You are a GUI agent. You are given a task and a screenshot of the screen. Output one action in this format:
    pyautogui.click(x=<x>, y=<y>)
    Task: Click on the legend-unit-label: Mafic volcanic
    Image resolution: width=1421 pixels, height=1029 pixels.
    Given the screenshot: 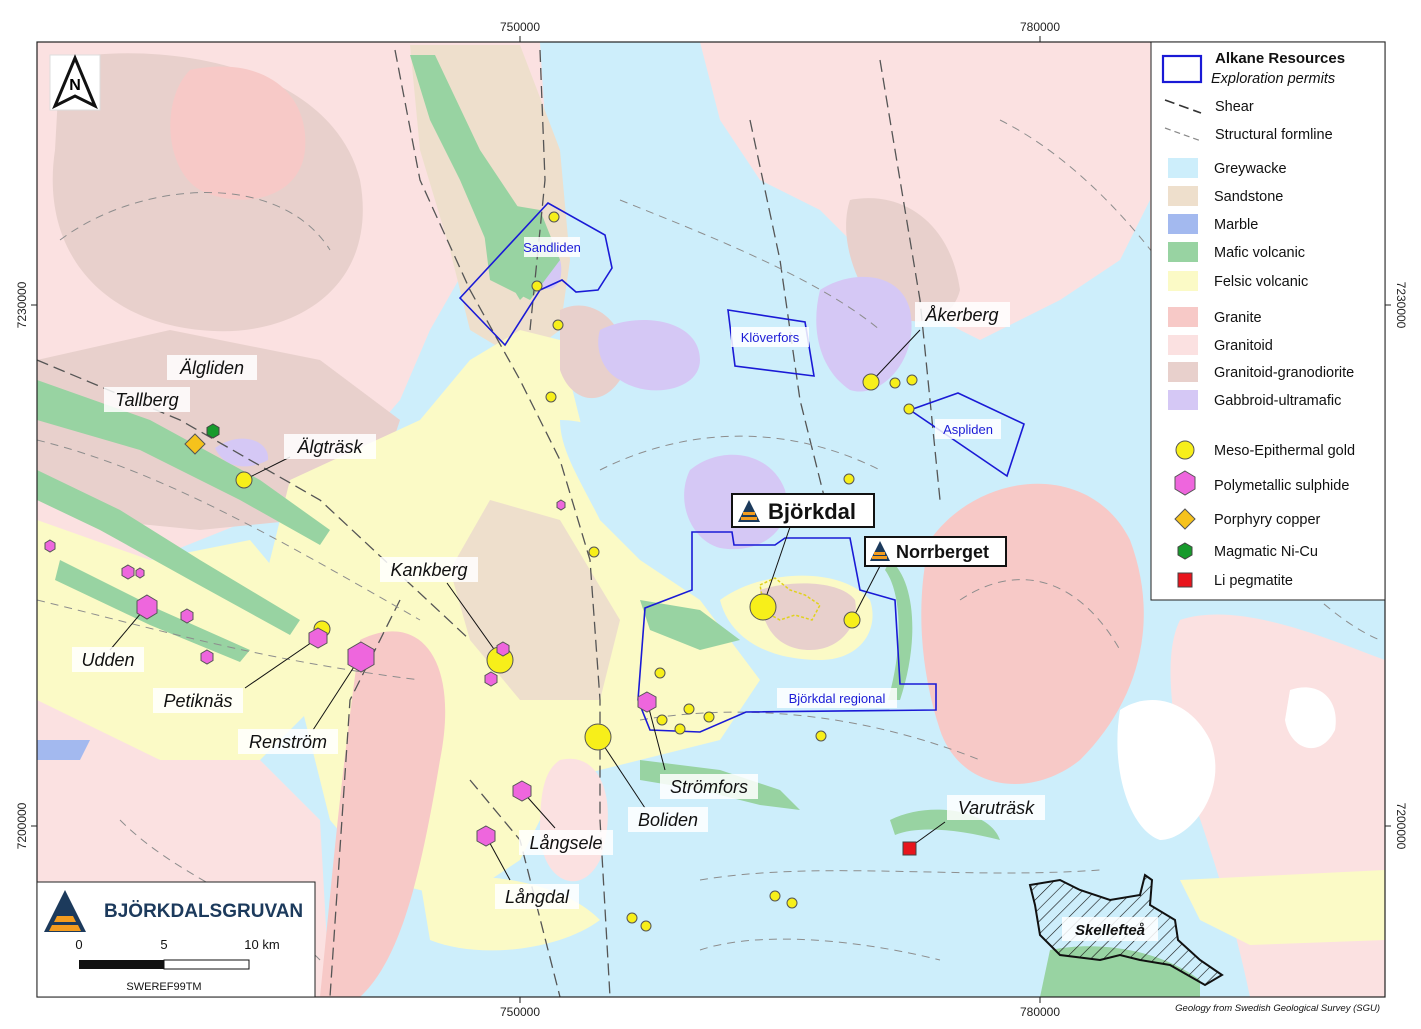 What is the action you would take?
    pyautogui.click(x=1259, y=253)
    